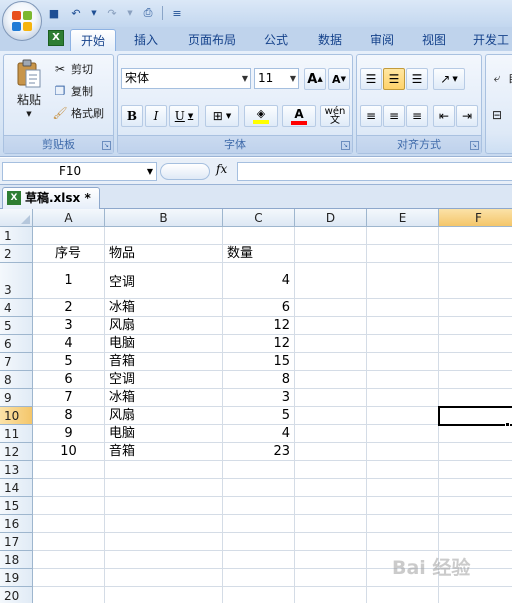  Describe the element at coordinates (164, 308) in the screenshot. I see `cell-b4: 冰箱` at that location.